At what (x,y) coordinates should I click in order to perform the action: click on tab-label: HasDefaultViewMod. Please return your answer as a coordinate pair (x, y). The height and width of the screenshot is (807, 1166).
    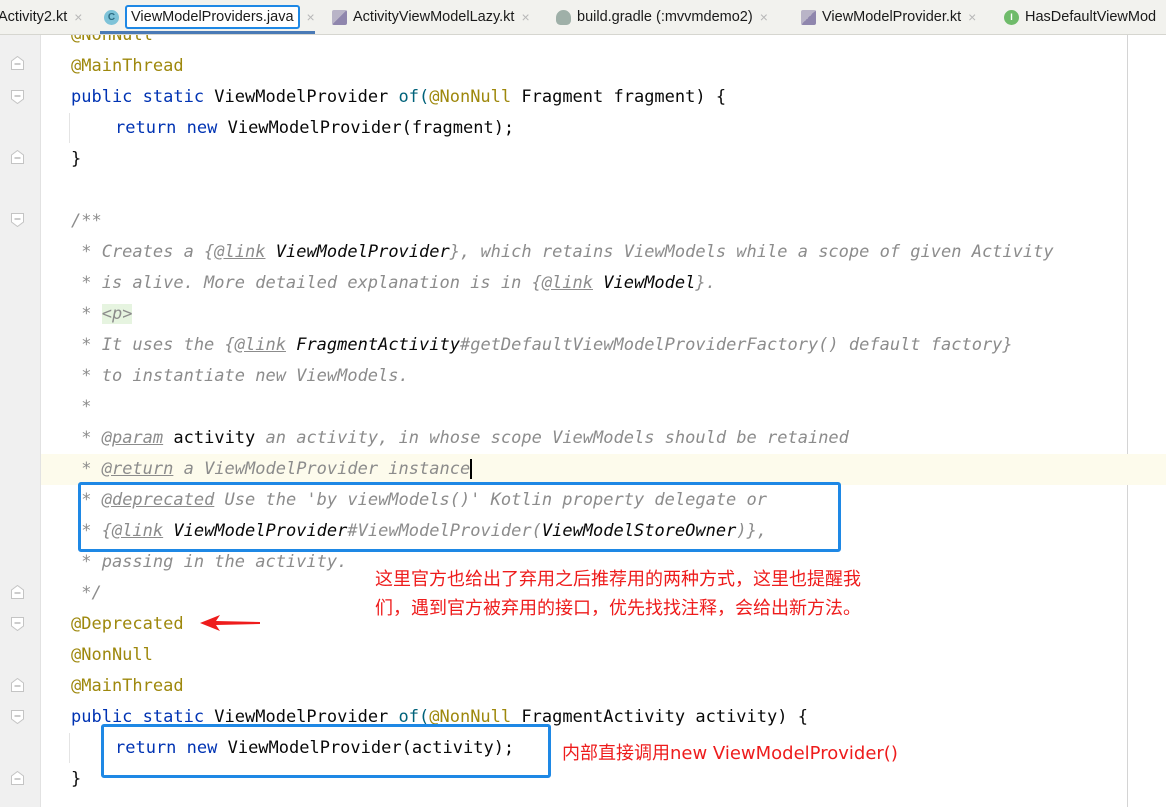
    Looking at the image, I should click on (1091, 17).